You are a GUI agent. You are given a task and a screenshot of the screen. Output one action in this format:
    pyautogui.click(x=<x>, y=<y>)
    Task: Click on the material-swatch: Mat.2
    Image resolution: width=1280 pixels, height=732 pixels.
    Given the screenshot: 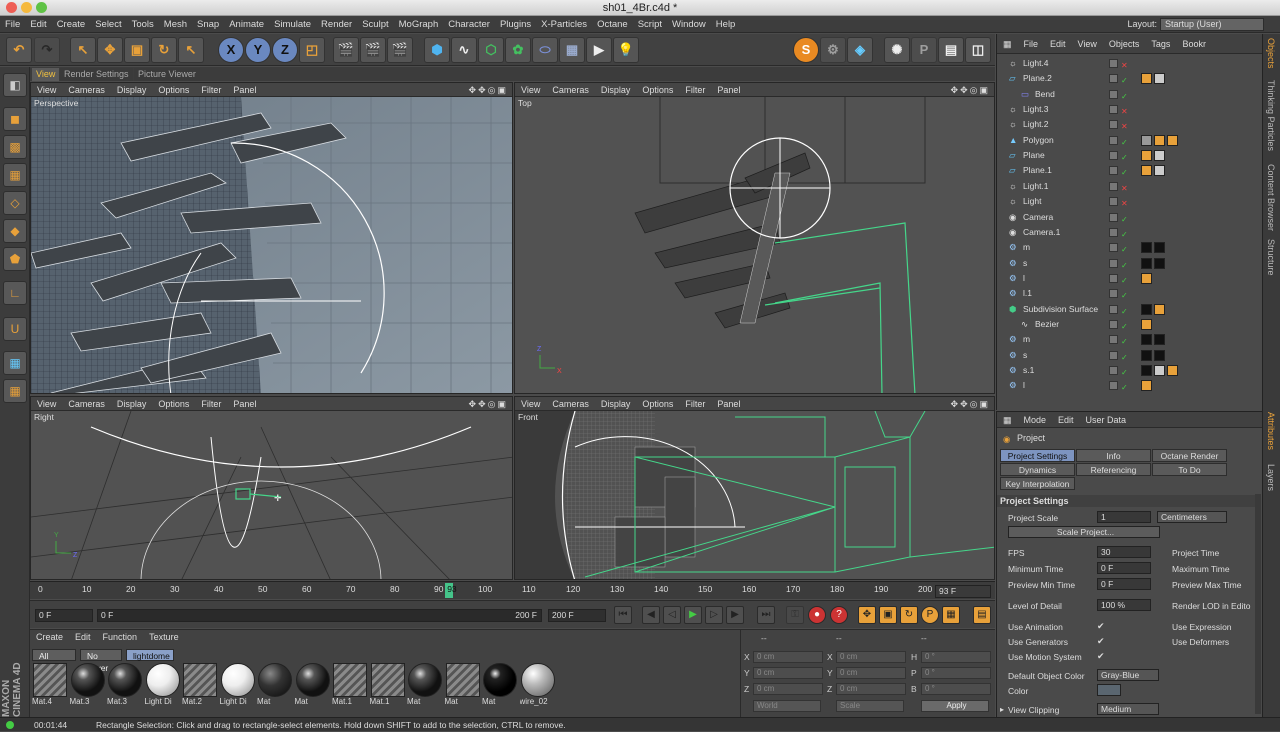 What is the action you would take?
    pyautogui.click(x=200, y=687)
    